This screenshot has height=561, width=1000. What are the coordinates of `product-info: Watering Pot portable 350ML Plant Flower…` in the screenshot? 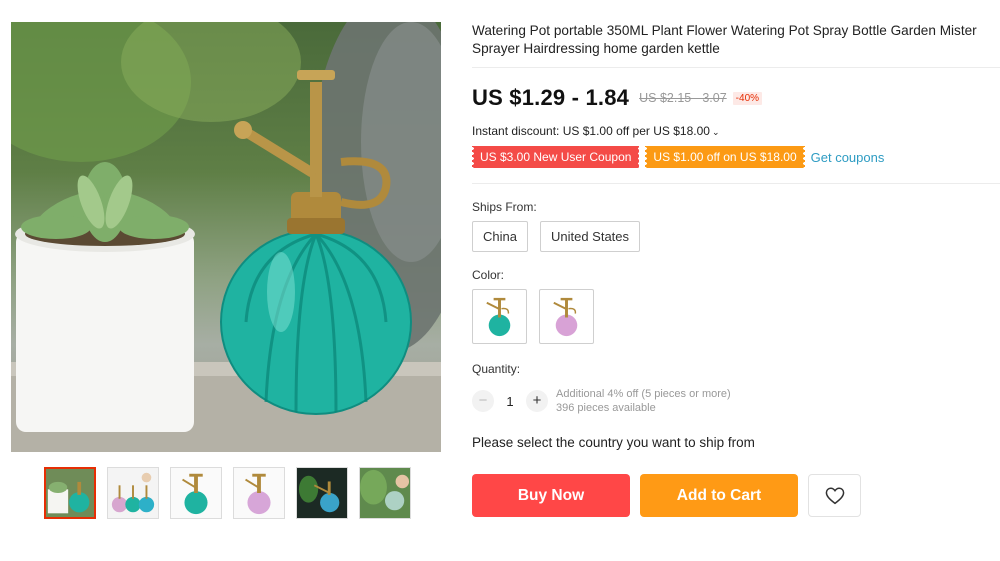 It's located at (736, 40).